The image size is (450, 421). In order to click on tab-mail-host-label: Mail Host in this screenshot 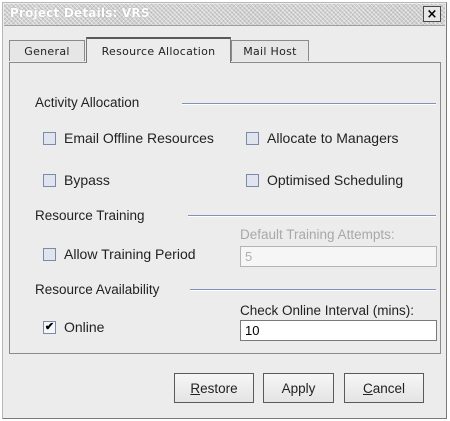, I will do `click(270, 51)`.